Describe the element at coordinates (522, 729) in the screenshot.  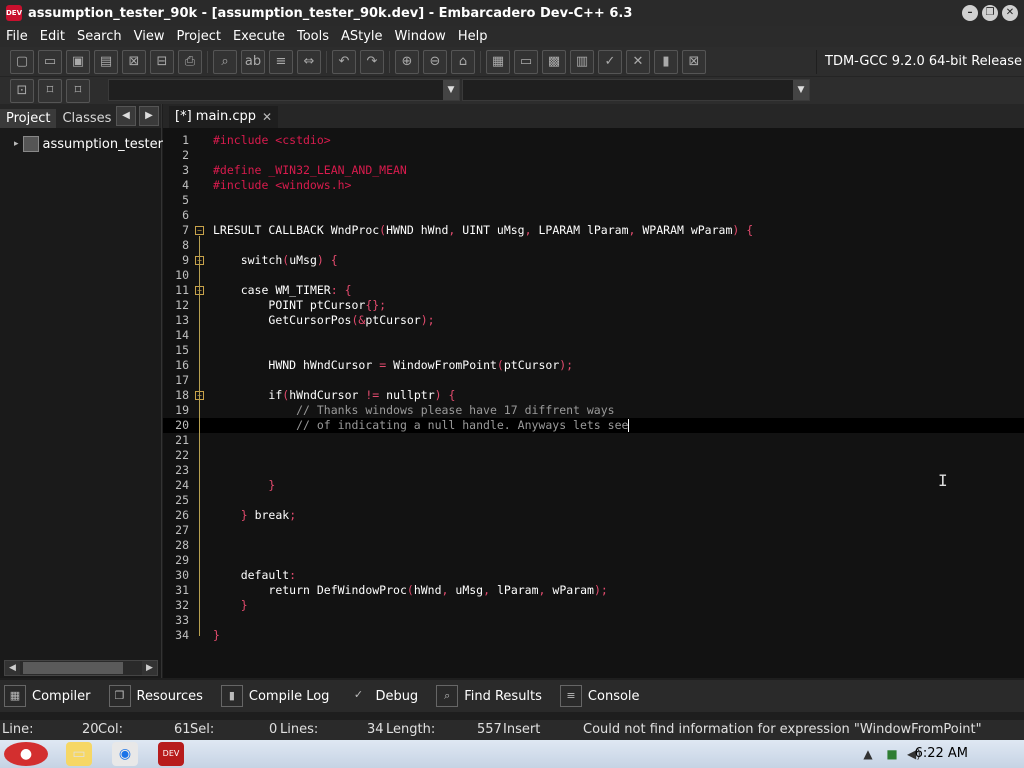
I see `status-mode: Insert` at that location.